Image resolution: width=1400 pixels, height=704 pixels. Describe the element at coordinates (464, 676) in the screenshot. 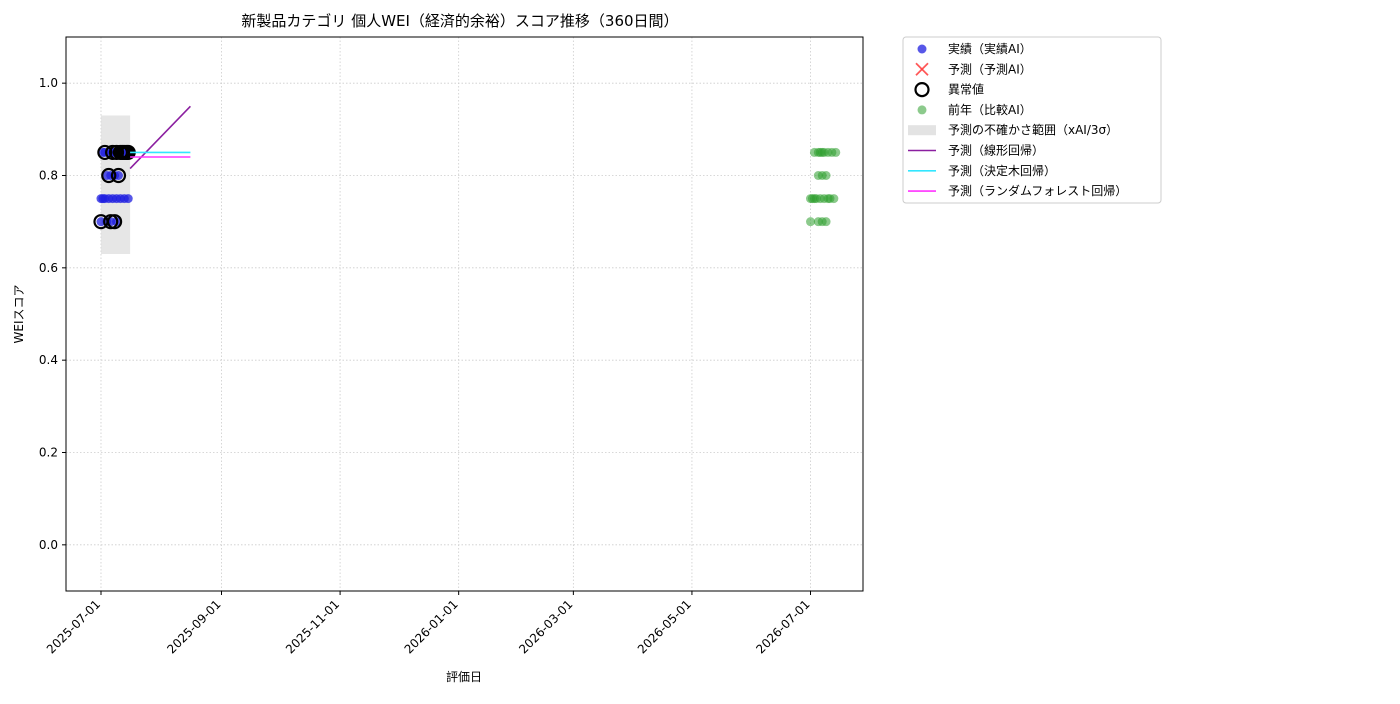

I see `x-axis-label: 評価日` at that location.